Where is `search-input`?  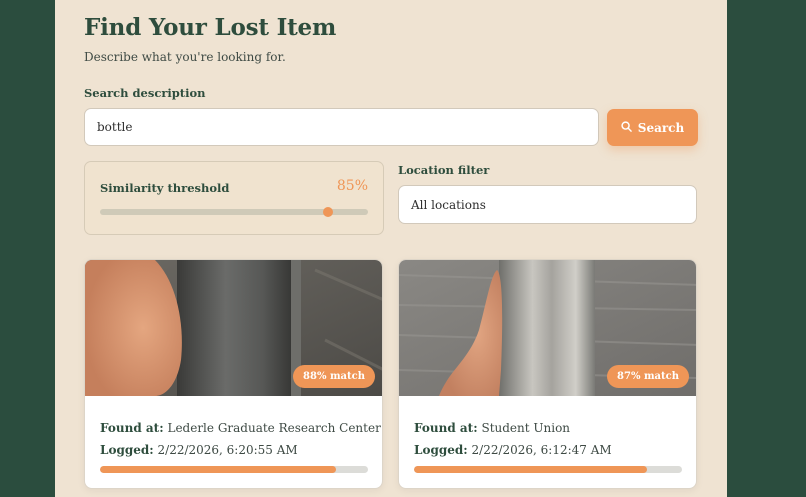 search-input is located at coordinates (341, 127).